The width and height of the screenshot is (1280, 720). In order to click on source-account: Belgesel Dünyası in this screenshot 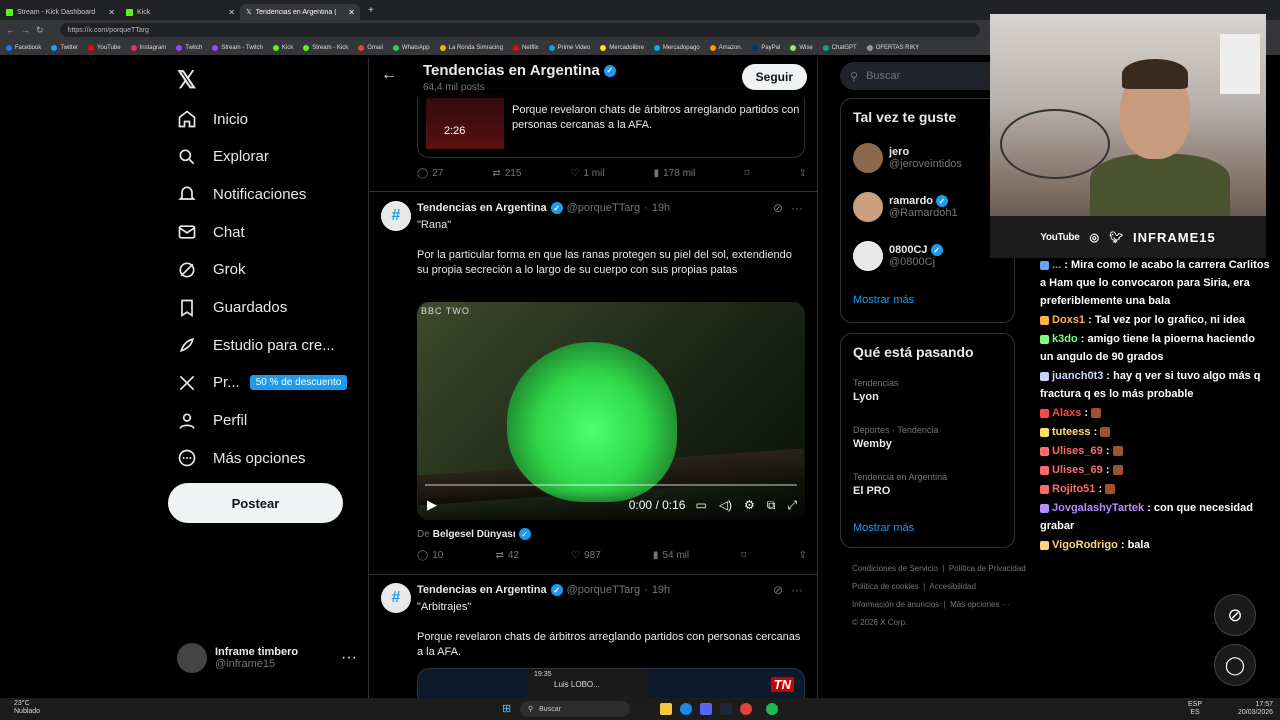, I will do `click(474, 534)`.